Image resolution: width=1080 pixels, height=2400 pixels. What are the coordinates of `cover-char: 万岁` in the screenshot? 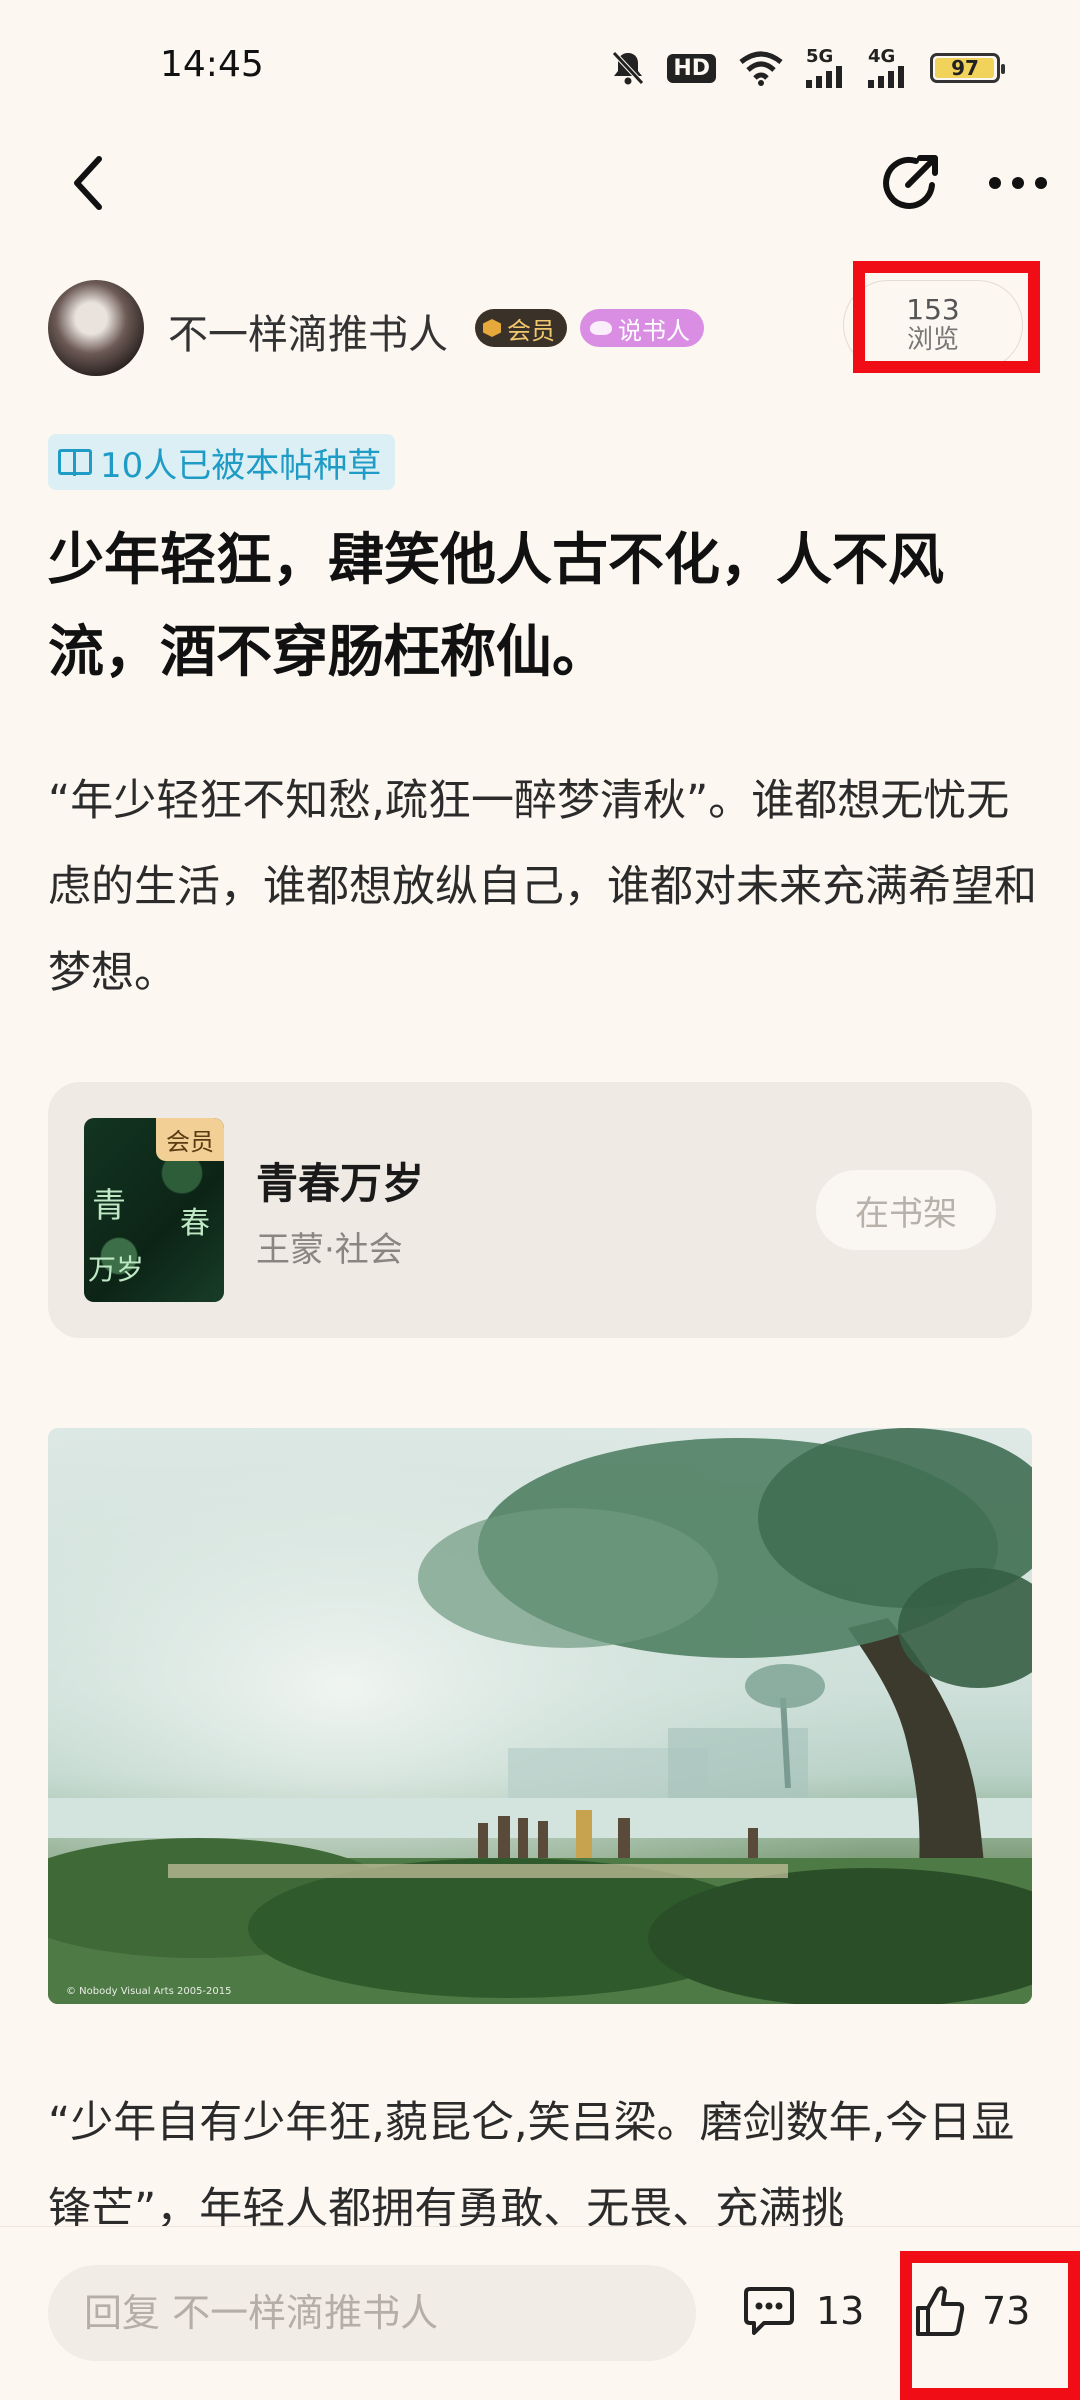 It's located at (116, 1269).